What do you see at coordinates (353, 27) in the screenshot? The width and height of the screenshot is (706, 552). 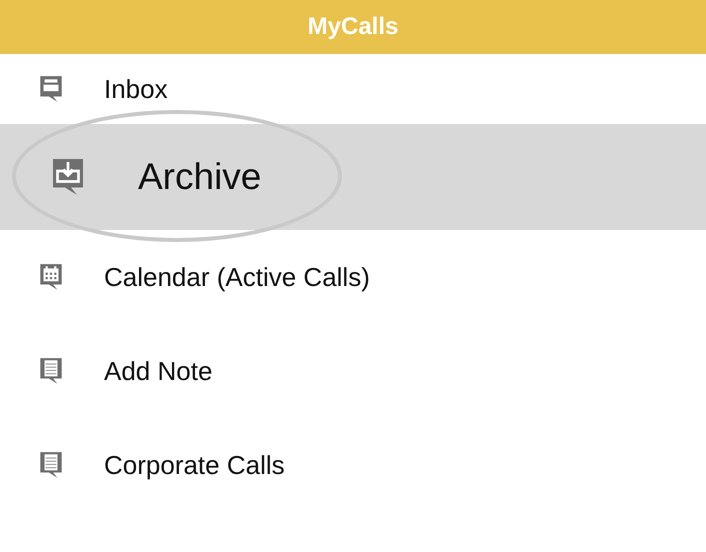 I see `app-title: MyCalls` at bounding box center [353, 27].